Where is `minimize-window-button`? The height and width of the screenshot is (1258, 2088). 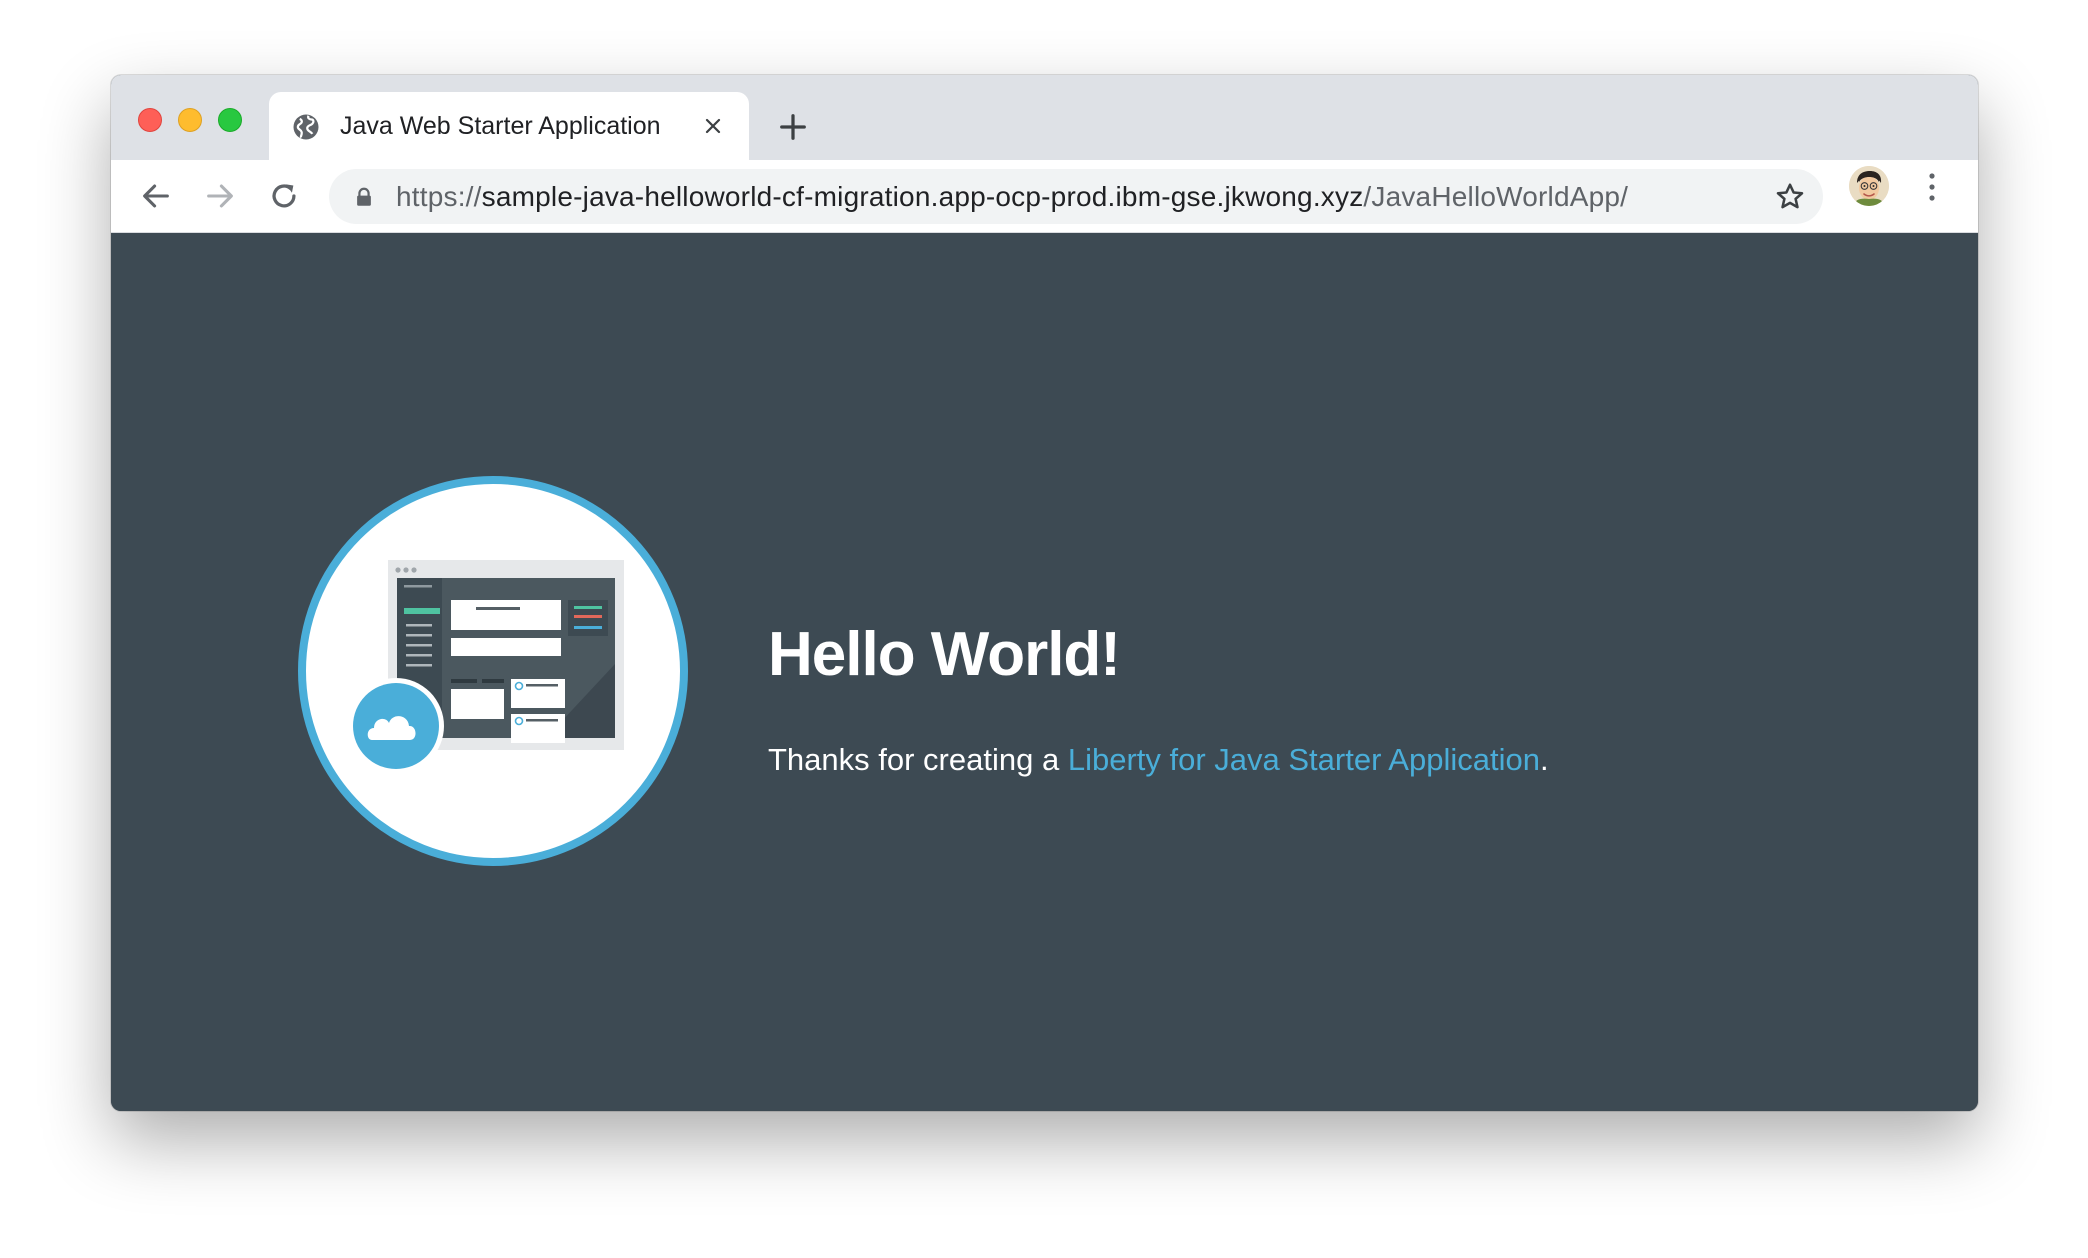
minimize-window-button is located at coordinates (190, 120).